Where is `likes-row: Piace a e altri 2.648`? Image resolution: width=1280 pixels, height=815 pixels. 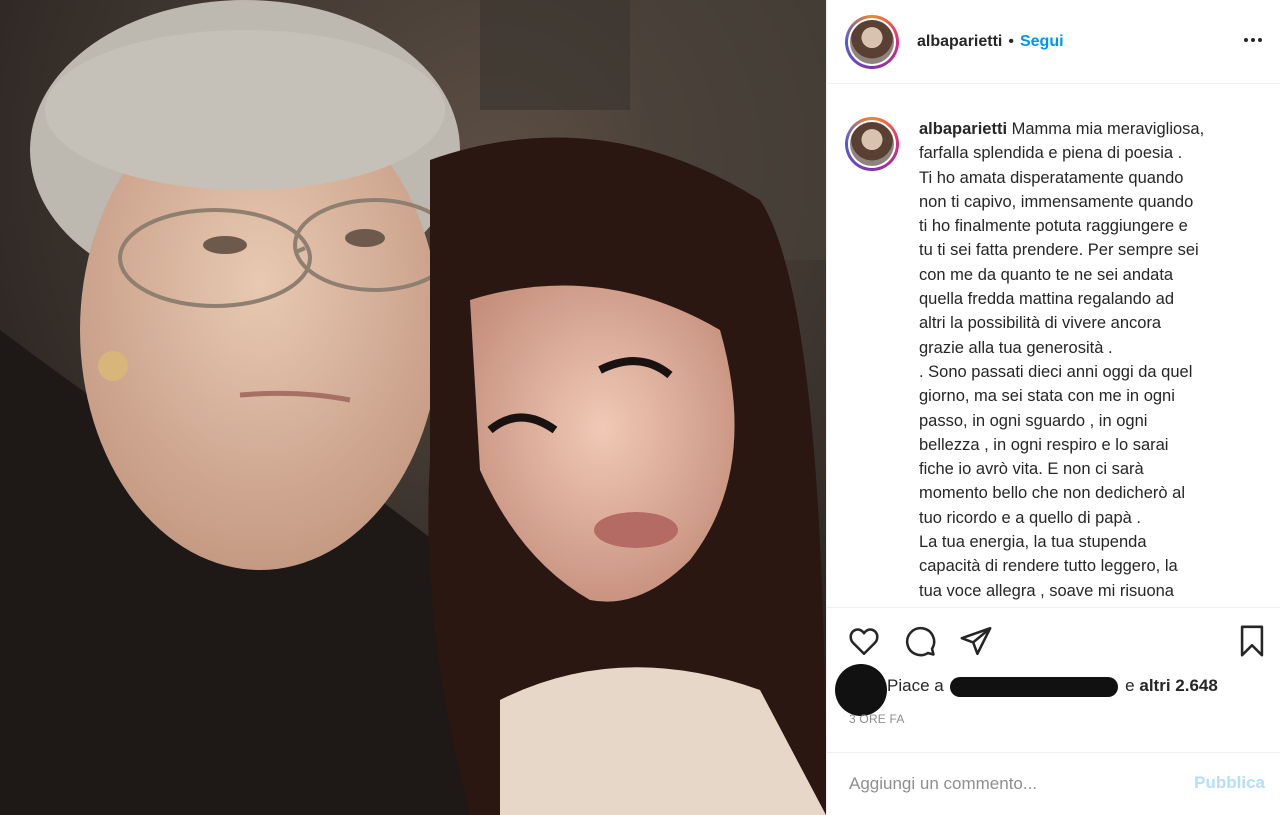
likes-row: Piace a e altri 2.648 is located at coordinates (1053, 688).